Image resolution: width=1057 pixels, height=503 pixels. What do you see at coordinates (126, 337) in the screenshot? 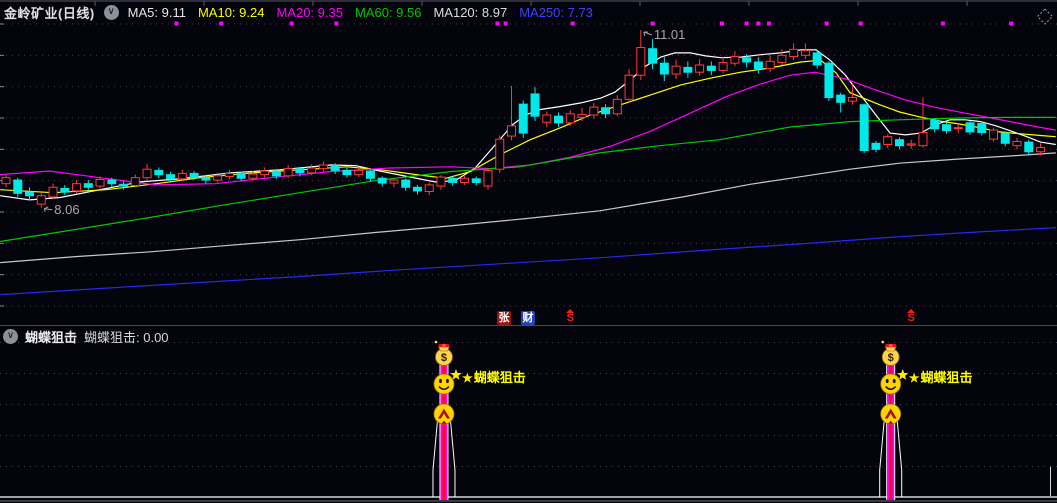
I see `indicator-value: 蝴蝶狙击: 0.00` at bounding box center [126, 337].